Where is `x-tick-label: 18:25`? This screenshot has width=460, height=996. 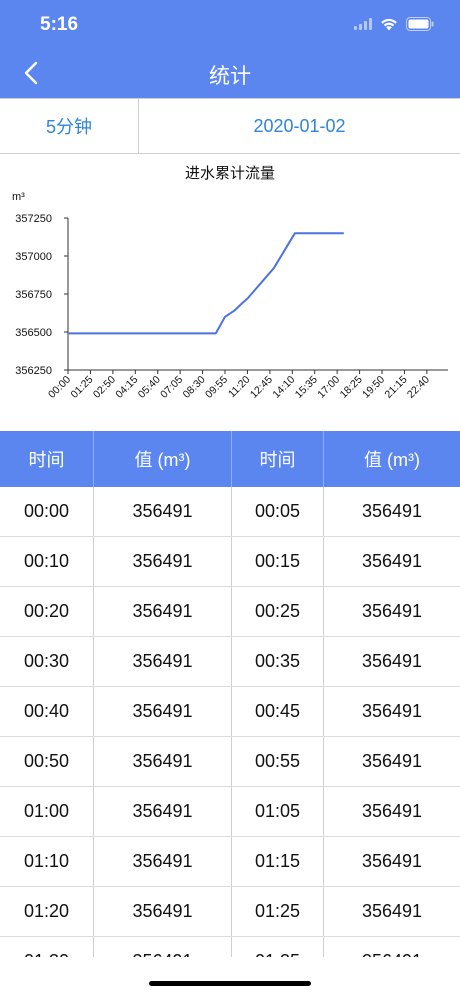
x-tick-label: 18:25 is located at coordinates (351, 387).